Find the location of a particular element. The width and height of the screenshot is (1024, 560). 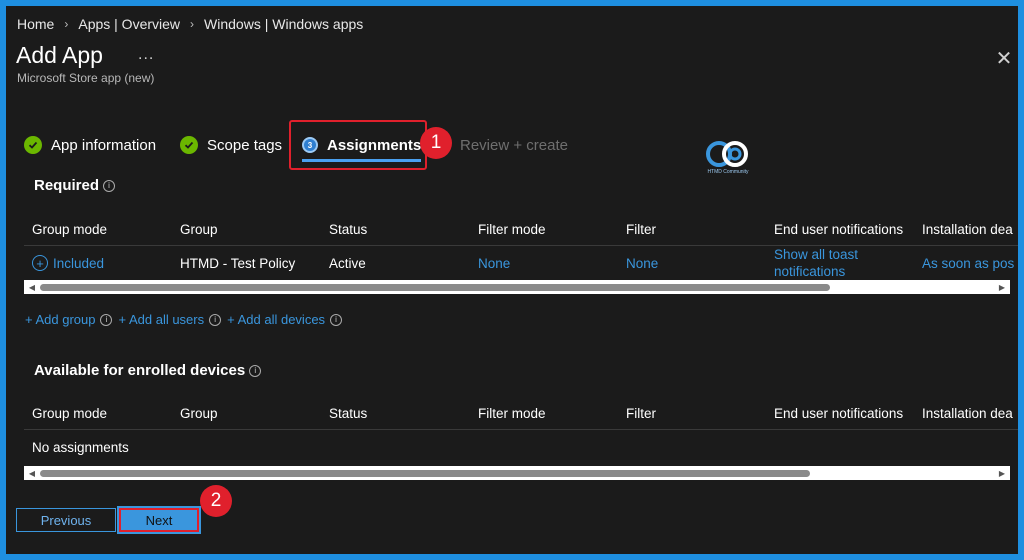

annotation-callout-1: 1 is located at coordinates (436, 143).